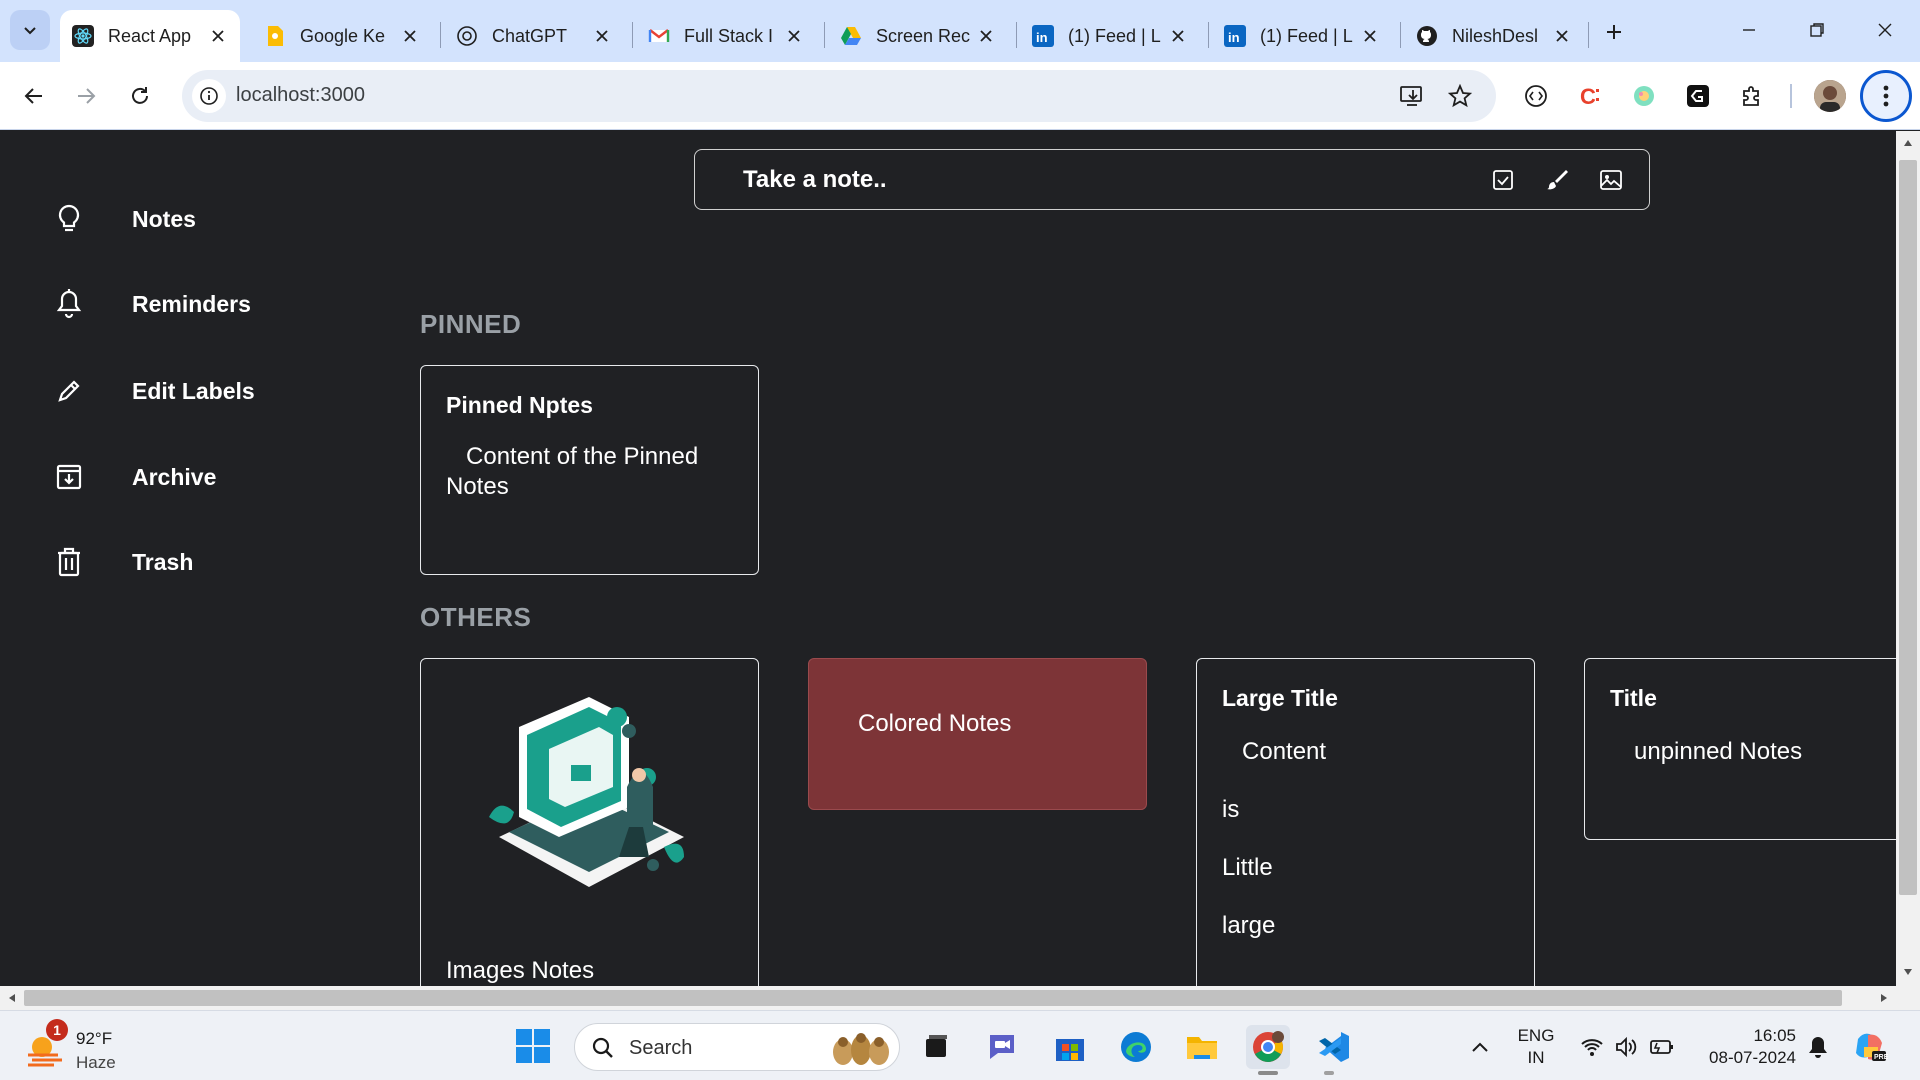 This screenshot has width=1920, height=1080. I want to click on language-line-1: ENG, so click(1536, 1035).